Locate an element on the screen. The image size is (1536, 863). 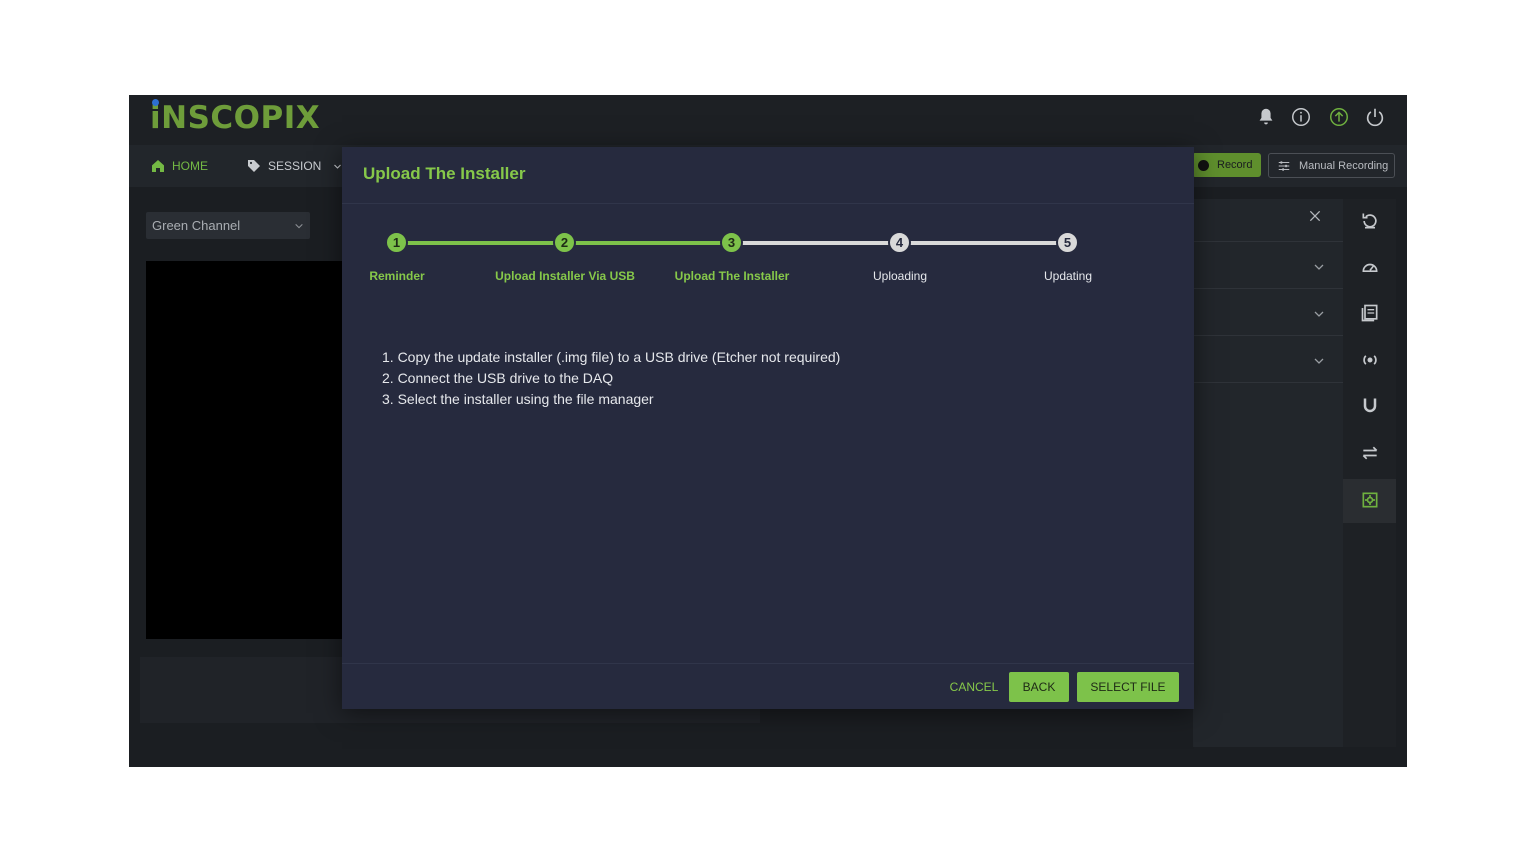
swap-icon is located at coordinates (1370, 453).